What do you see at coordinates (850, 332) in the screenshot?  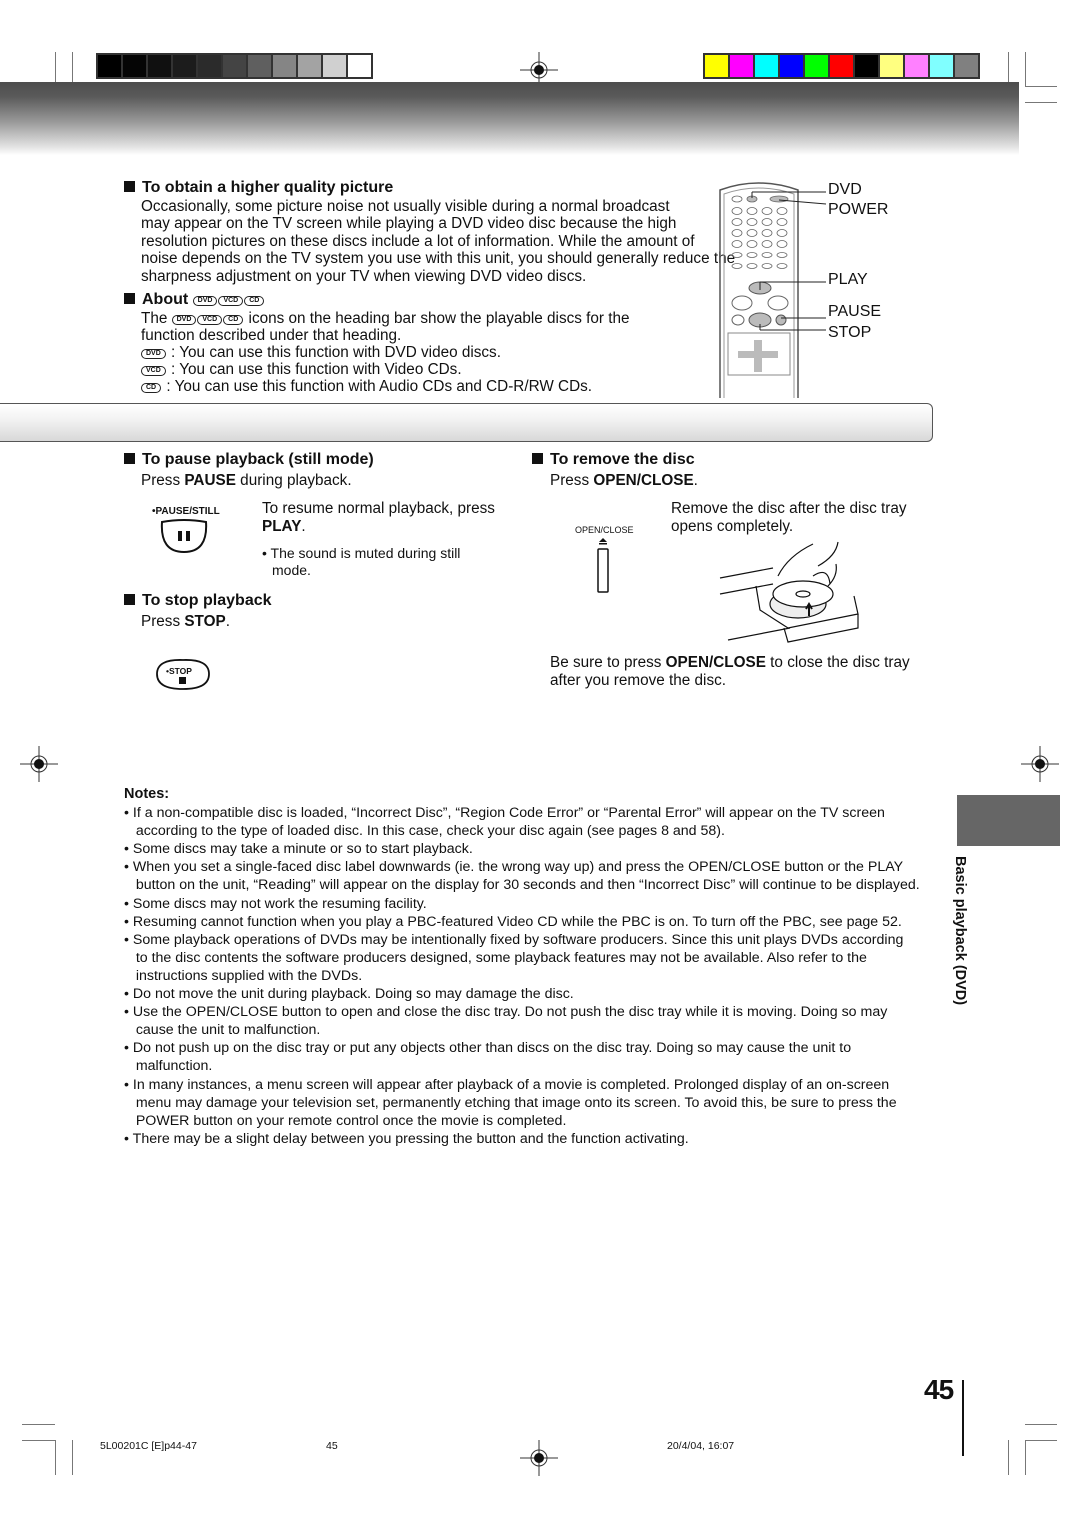 I see `remote-label-stop: STOP` at bounding box center [850, 332].